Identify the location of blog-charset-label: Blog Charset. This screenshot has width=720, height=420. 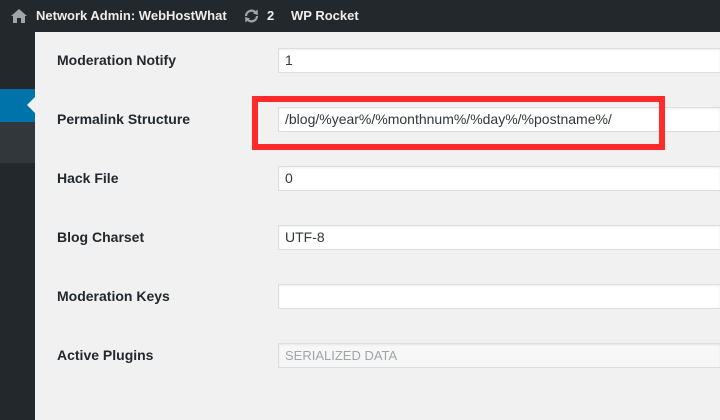
(101, 237).